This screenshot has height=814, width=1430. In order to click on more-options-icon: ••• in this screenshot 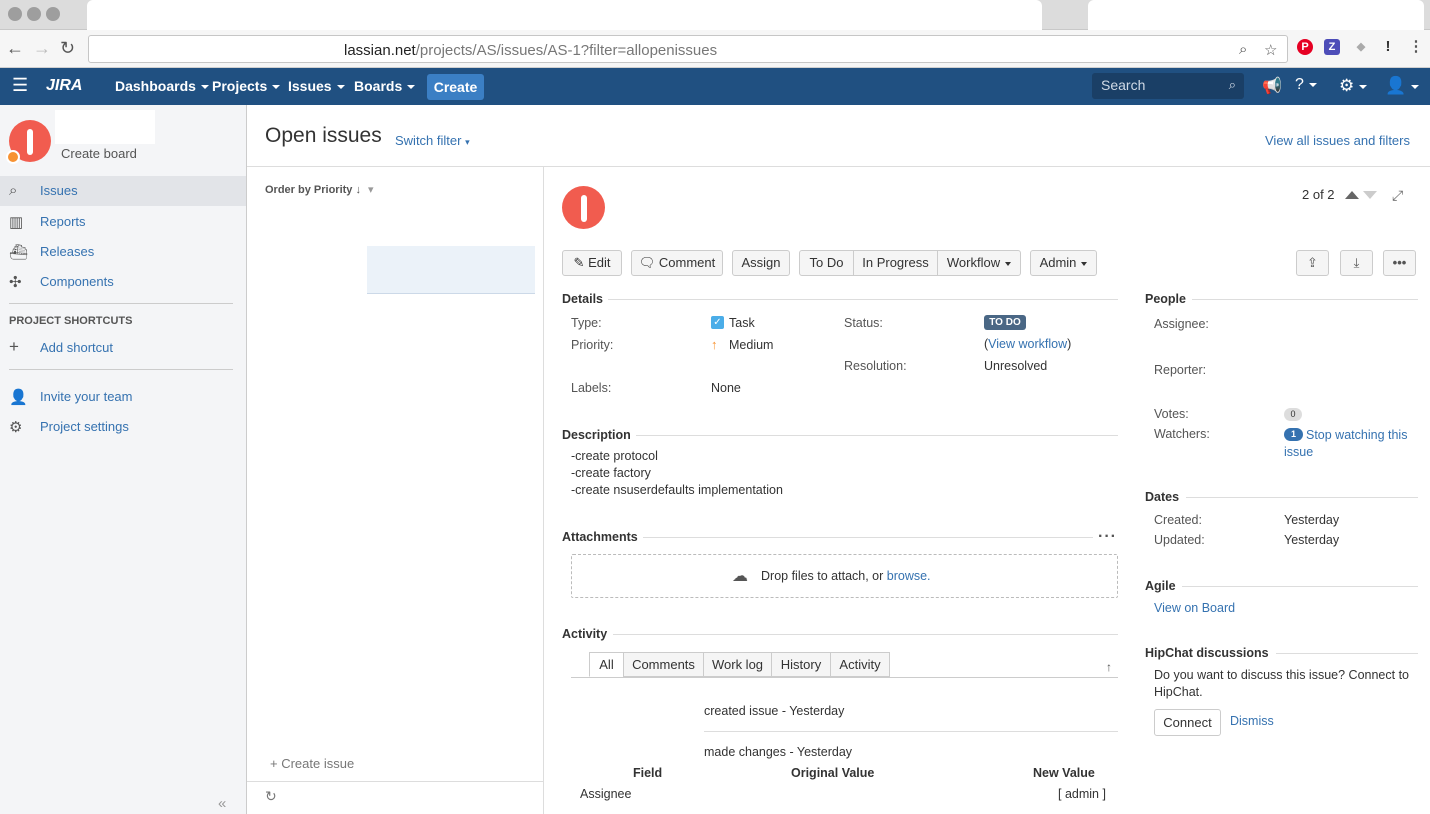, I will do `click(1399, 263)`.